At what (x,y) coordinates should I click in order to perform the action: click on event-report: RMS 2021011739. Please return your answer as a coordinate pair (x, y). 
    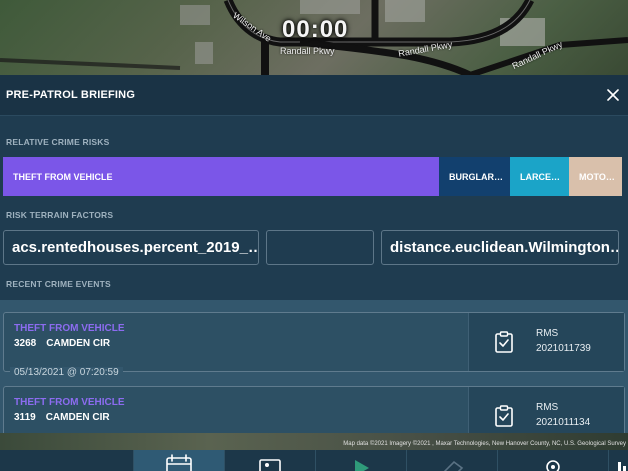
    Looking at the image, I should click on (546, 342).